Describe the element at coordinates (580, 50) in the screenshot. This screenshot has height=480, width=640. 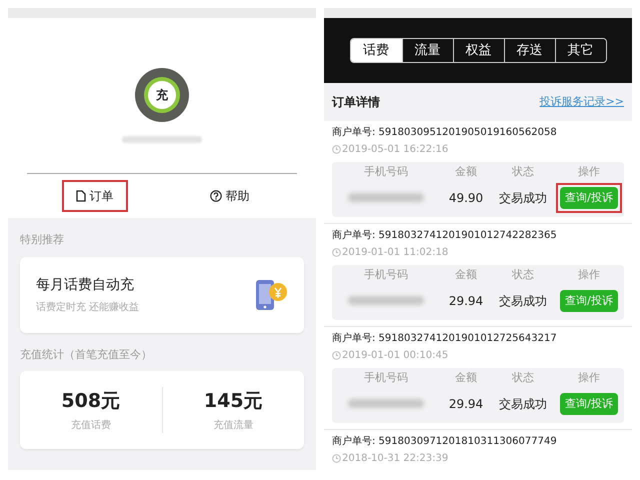
I see `tab: 其它` at that location.